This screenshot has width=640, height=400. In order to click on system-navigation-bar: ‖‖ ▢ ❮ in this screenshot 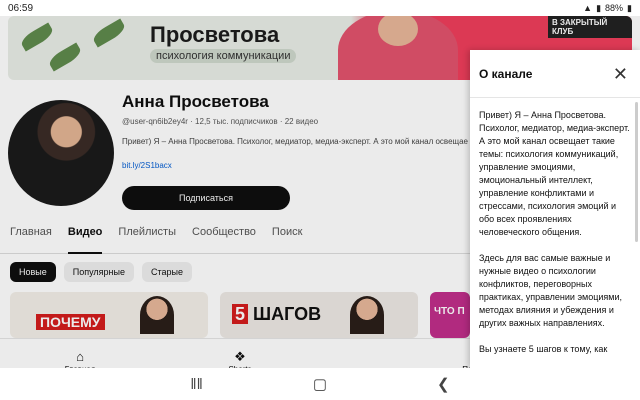, I will do `click(320, 384)`.